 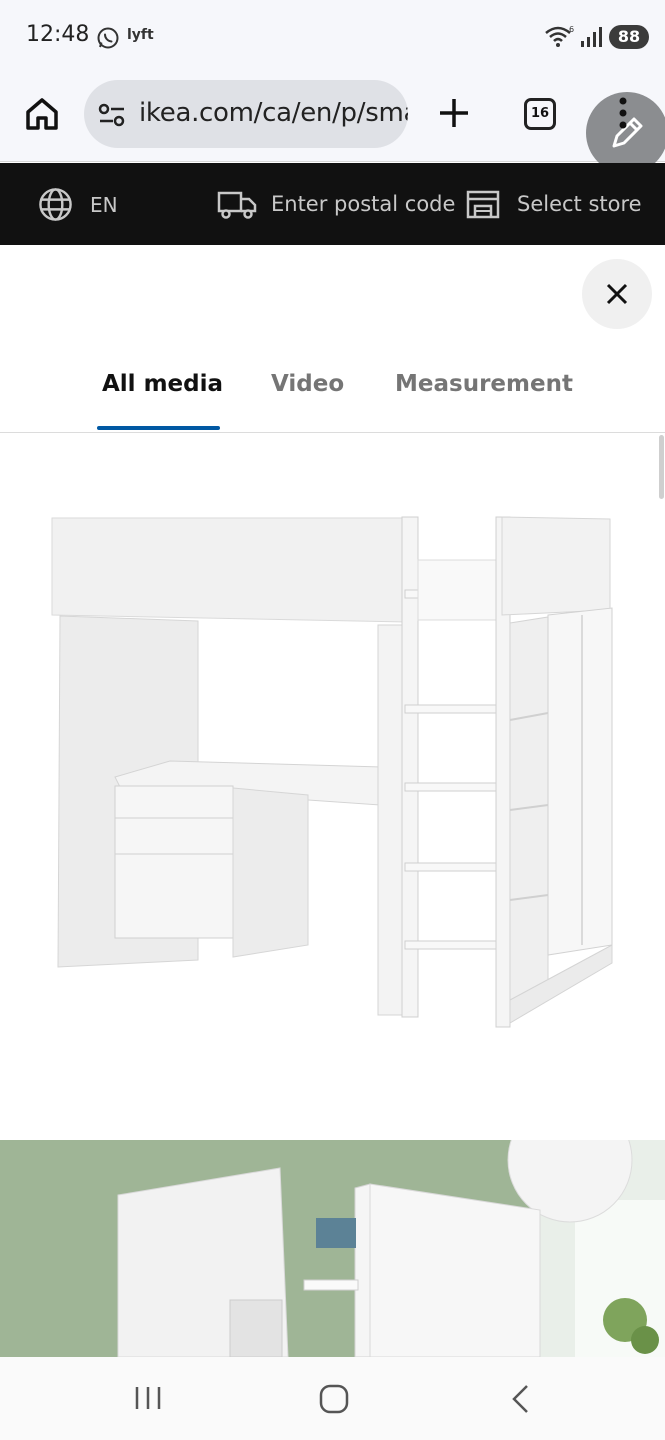 What do you see at coordinates (237, 204) in the screenshot?
I see `truck-icon` at bounding box center [237, 204].